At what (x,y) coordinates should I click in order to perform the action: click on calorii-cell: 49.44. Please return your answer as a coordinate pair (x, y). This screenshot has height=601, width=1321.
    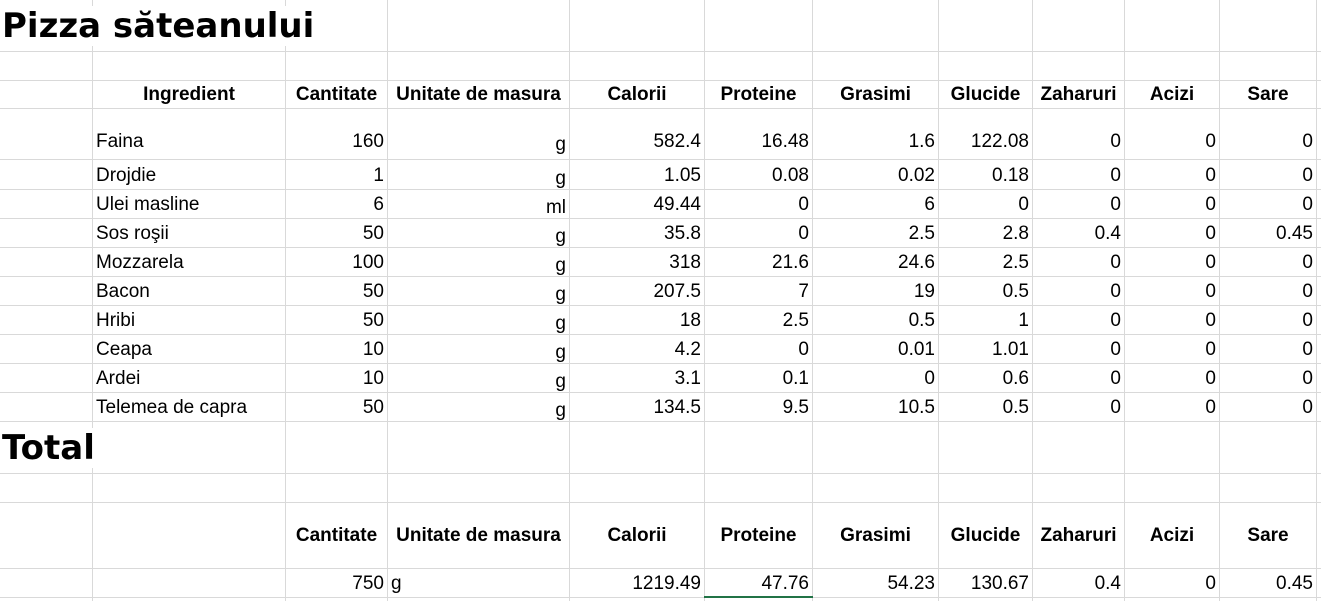
    Looking at the image, I should click on (635, 205).